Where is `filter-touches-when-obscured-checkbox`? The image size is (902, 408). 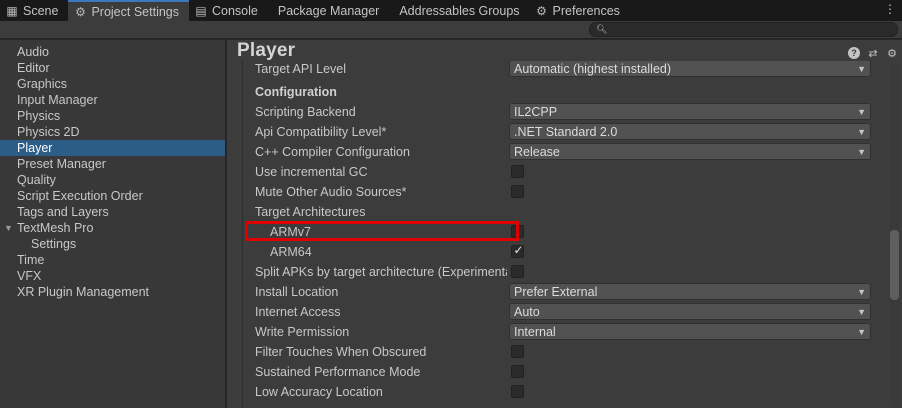
filter-touches-when-obscured-checkbox is located at coordinates (517, 351).